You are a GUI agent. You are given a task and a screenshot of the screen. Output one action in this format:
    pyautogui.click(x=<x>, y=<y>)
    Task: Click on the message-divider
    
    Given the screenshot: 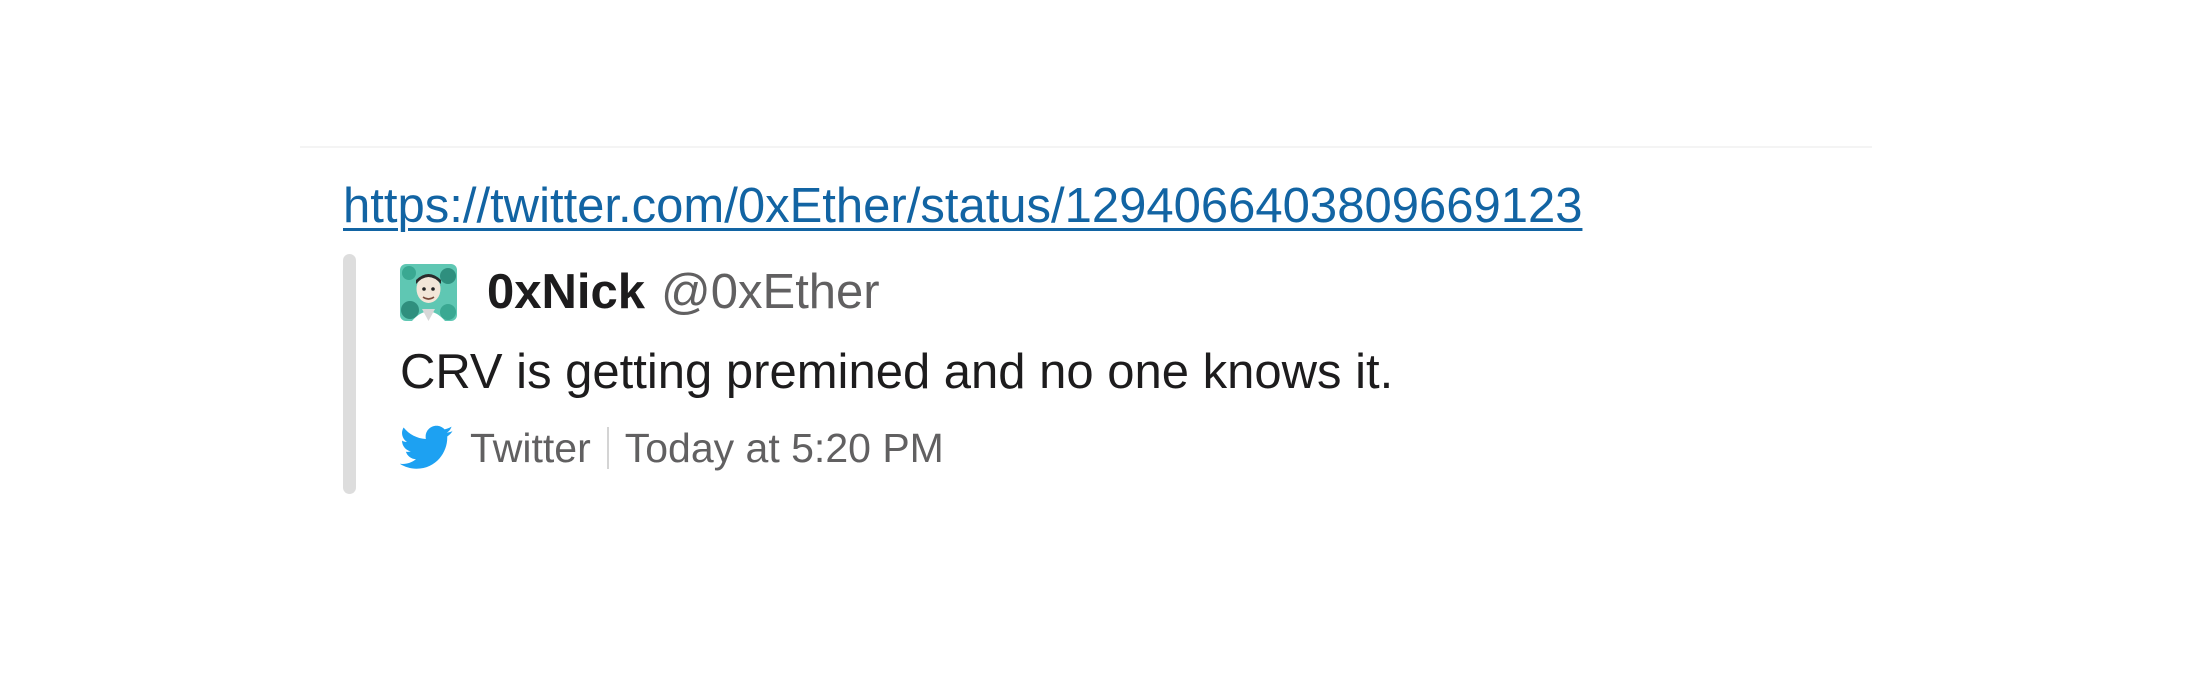 What is the action you would take?
    pyautogui.click(x=1086, y=147)
    